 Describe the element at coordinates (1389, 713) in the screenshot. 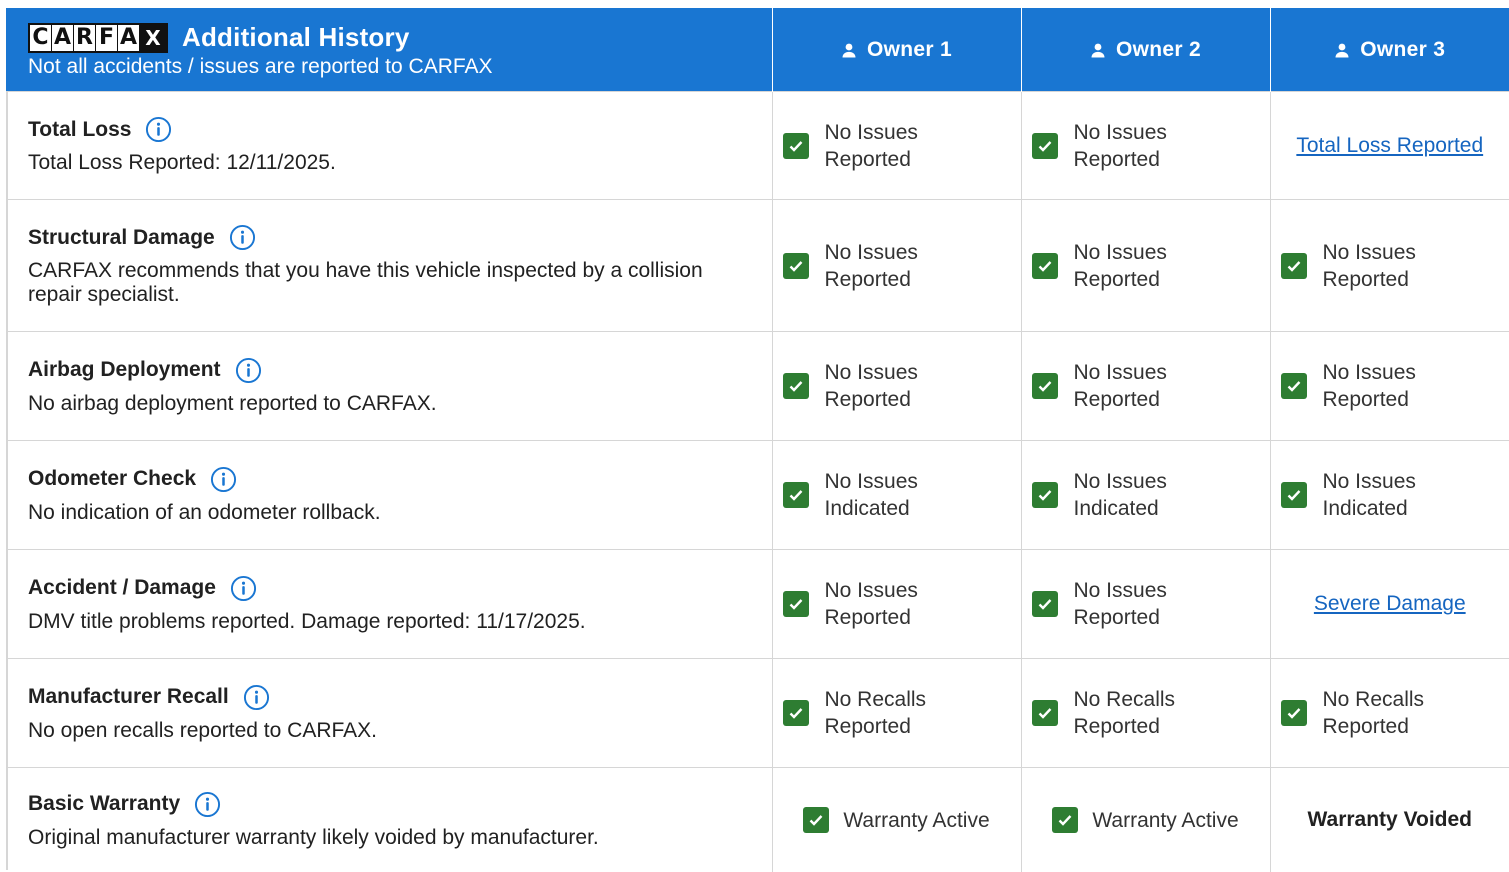

I see `owner-3-cell: No Recalls Reported` at that location.